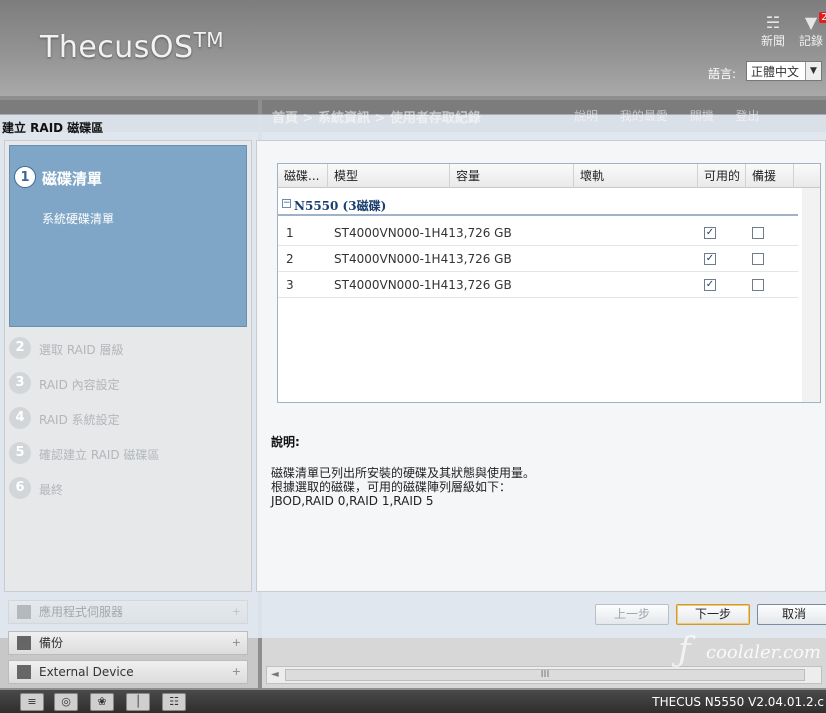  I want to click on scroll-left-icon: ◄, so click(275, 674).